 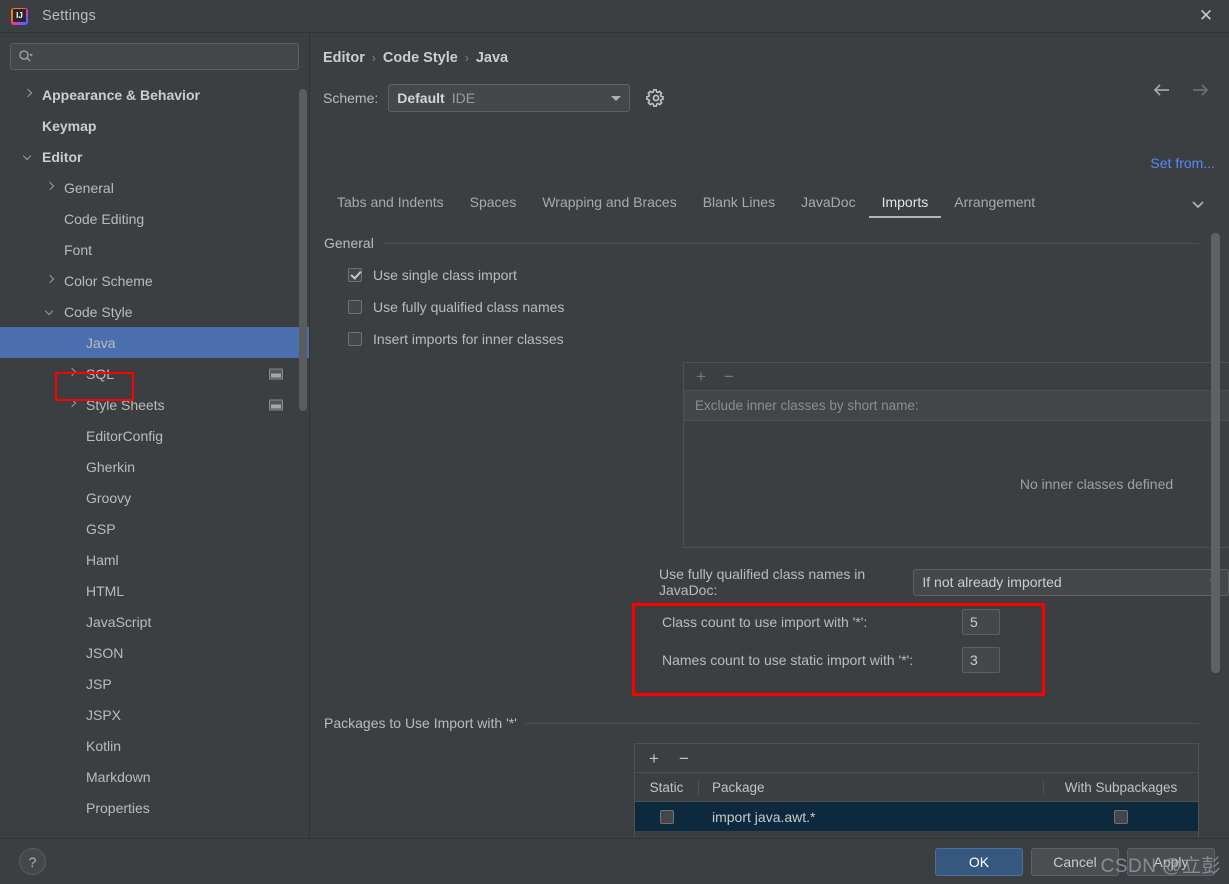 I want to click on tab-tabs-and-indents: Tabs and Indents, so click(x=390, y=204).